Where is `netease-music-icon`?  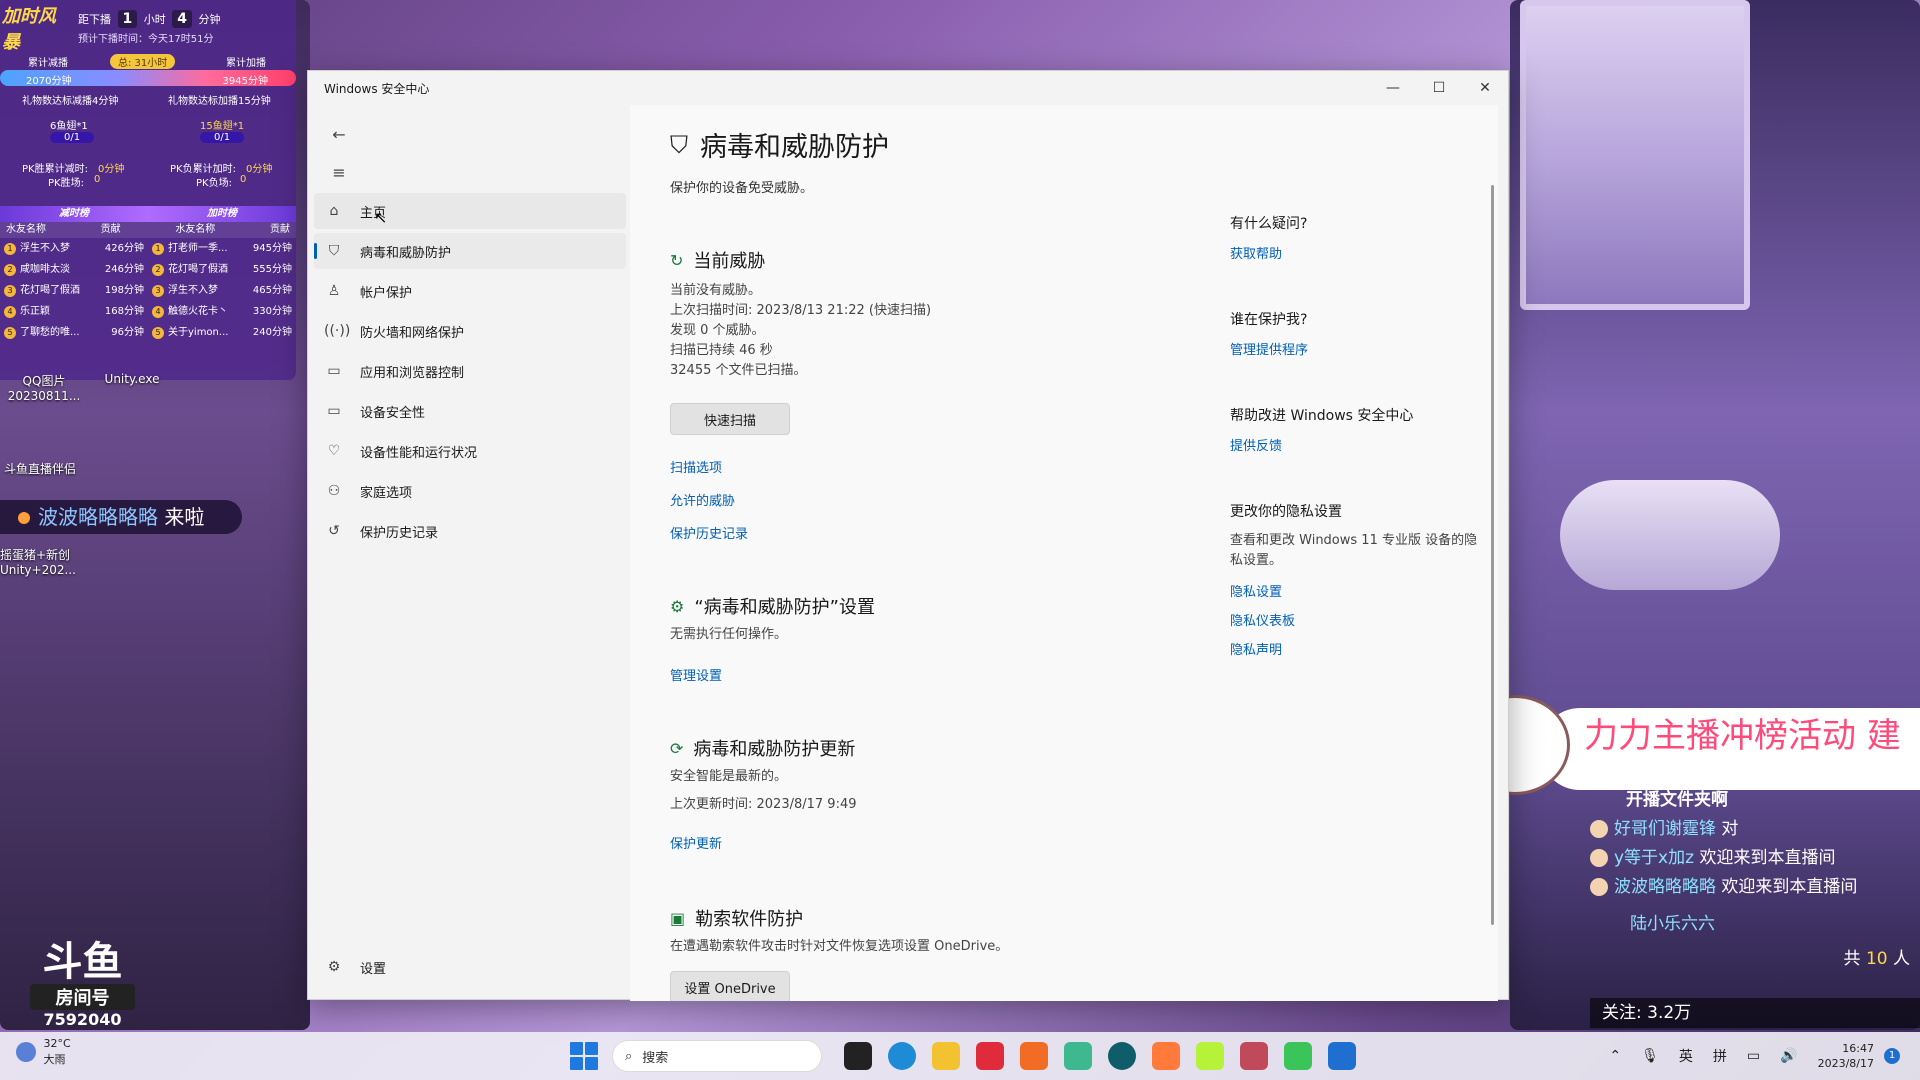 netease-music-icon is located at coordinates (990, 1056).